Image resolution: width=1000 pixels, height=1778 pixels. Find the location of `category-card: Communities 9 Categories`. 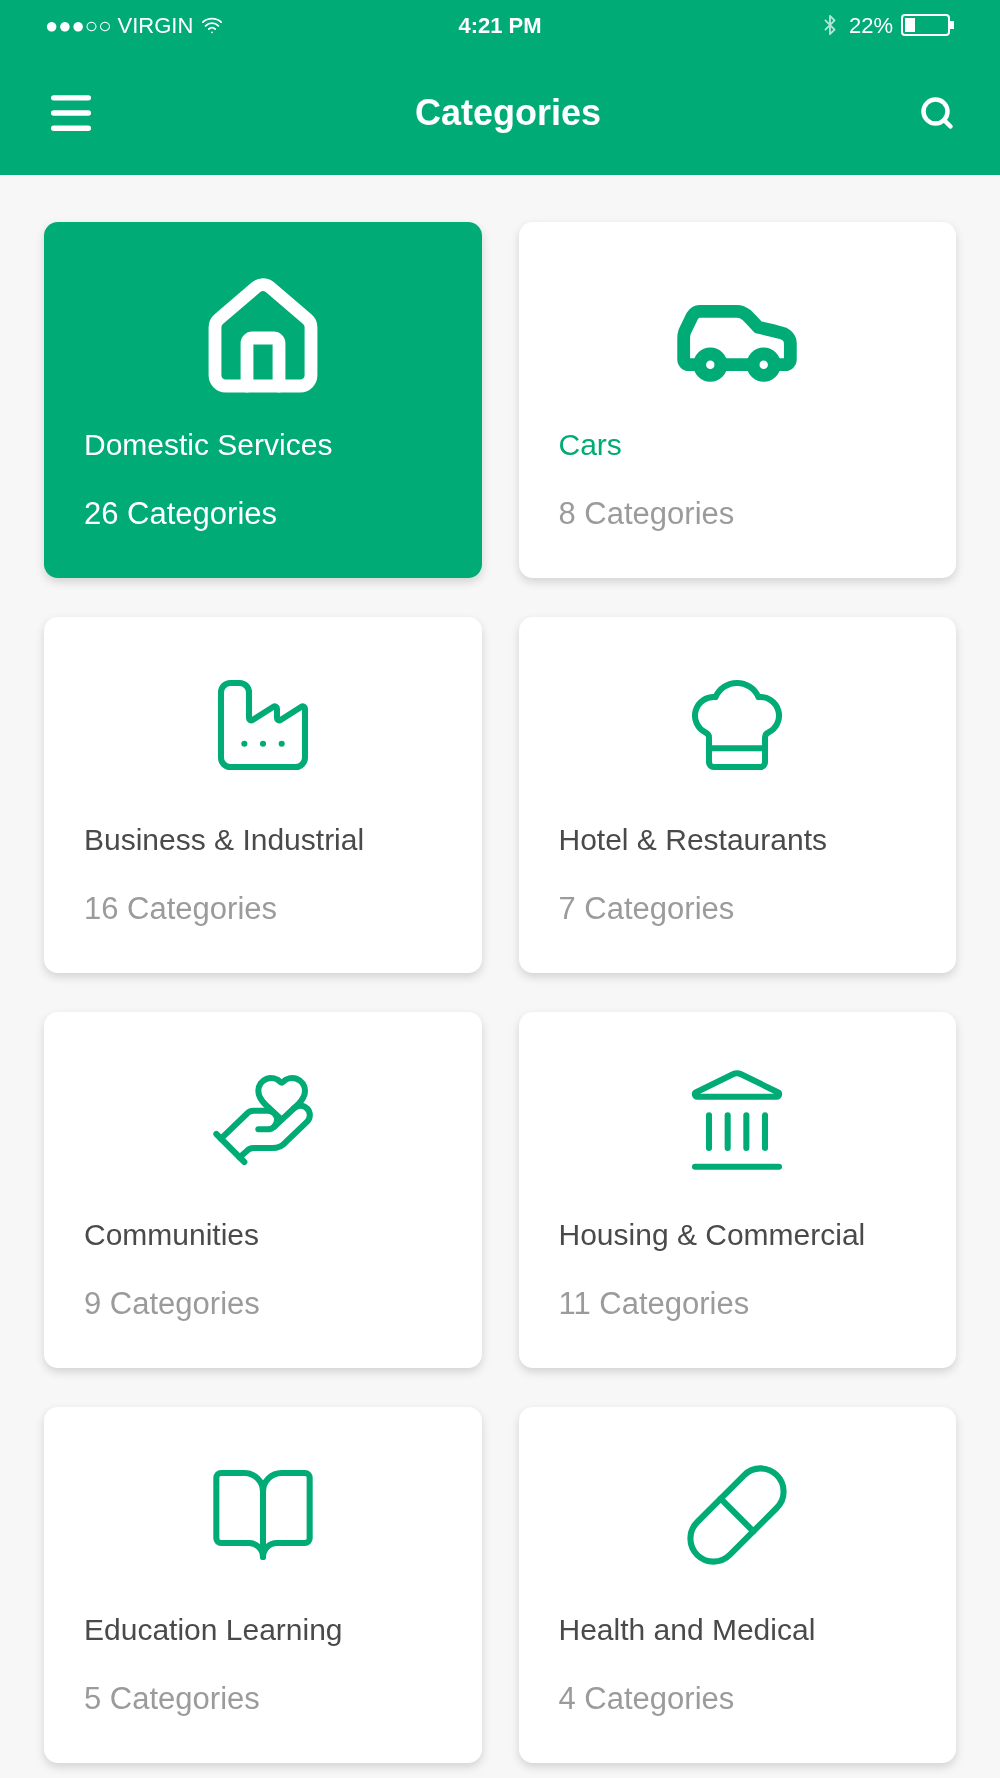

category-card: Communities 9 Categories is located at coordinates (263, 1190).